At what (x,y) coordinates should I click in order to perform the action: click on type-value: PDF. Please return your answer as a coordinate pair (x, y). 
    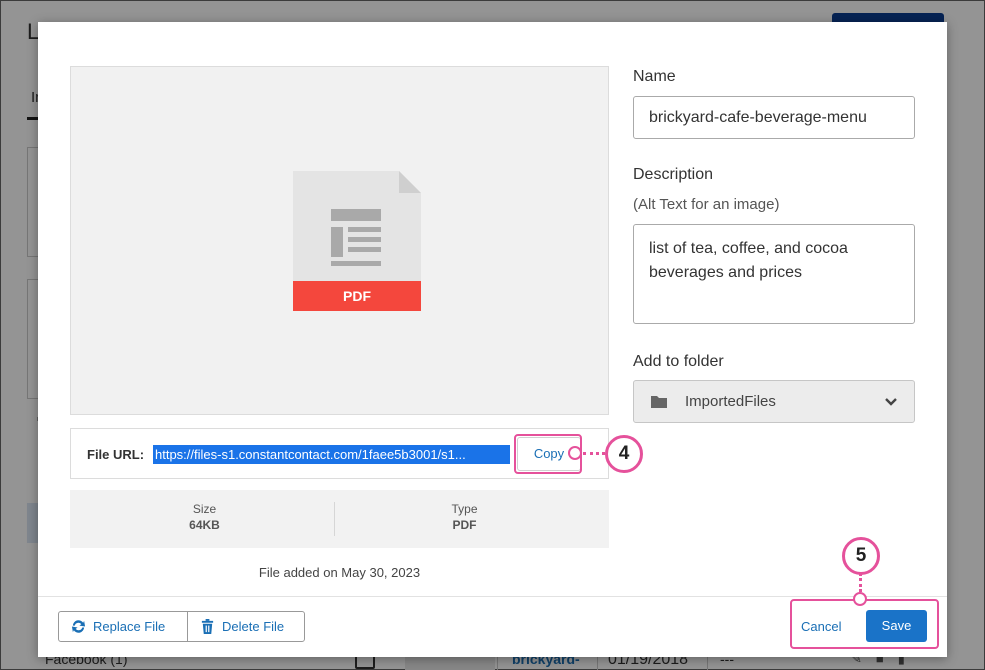
    Looking at the image, I should click on (464, 525).